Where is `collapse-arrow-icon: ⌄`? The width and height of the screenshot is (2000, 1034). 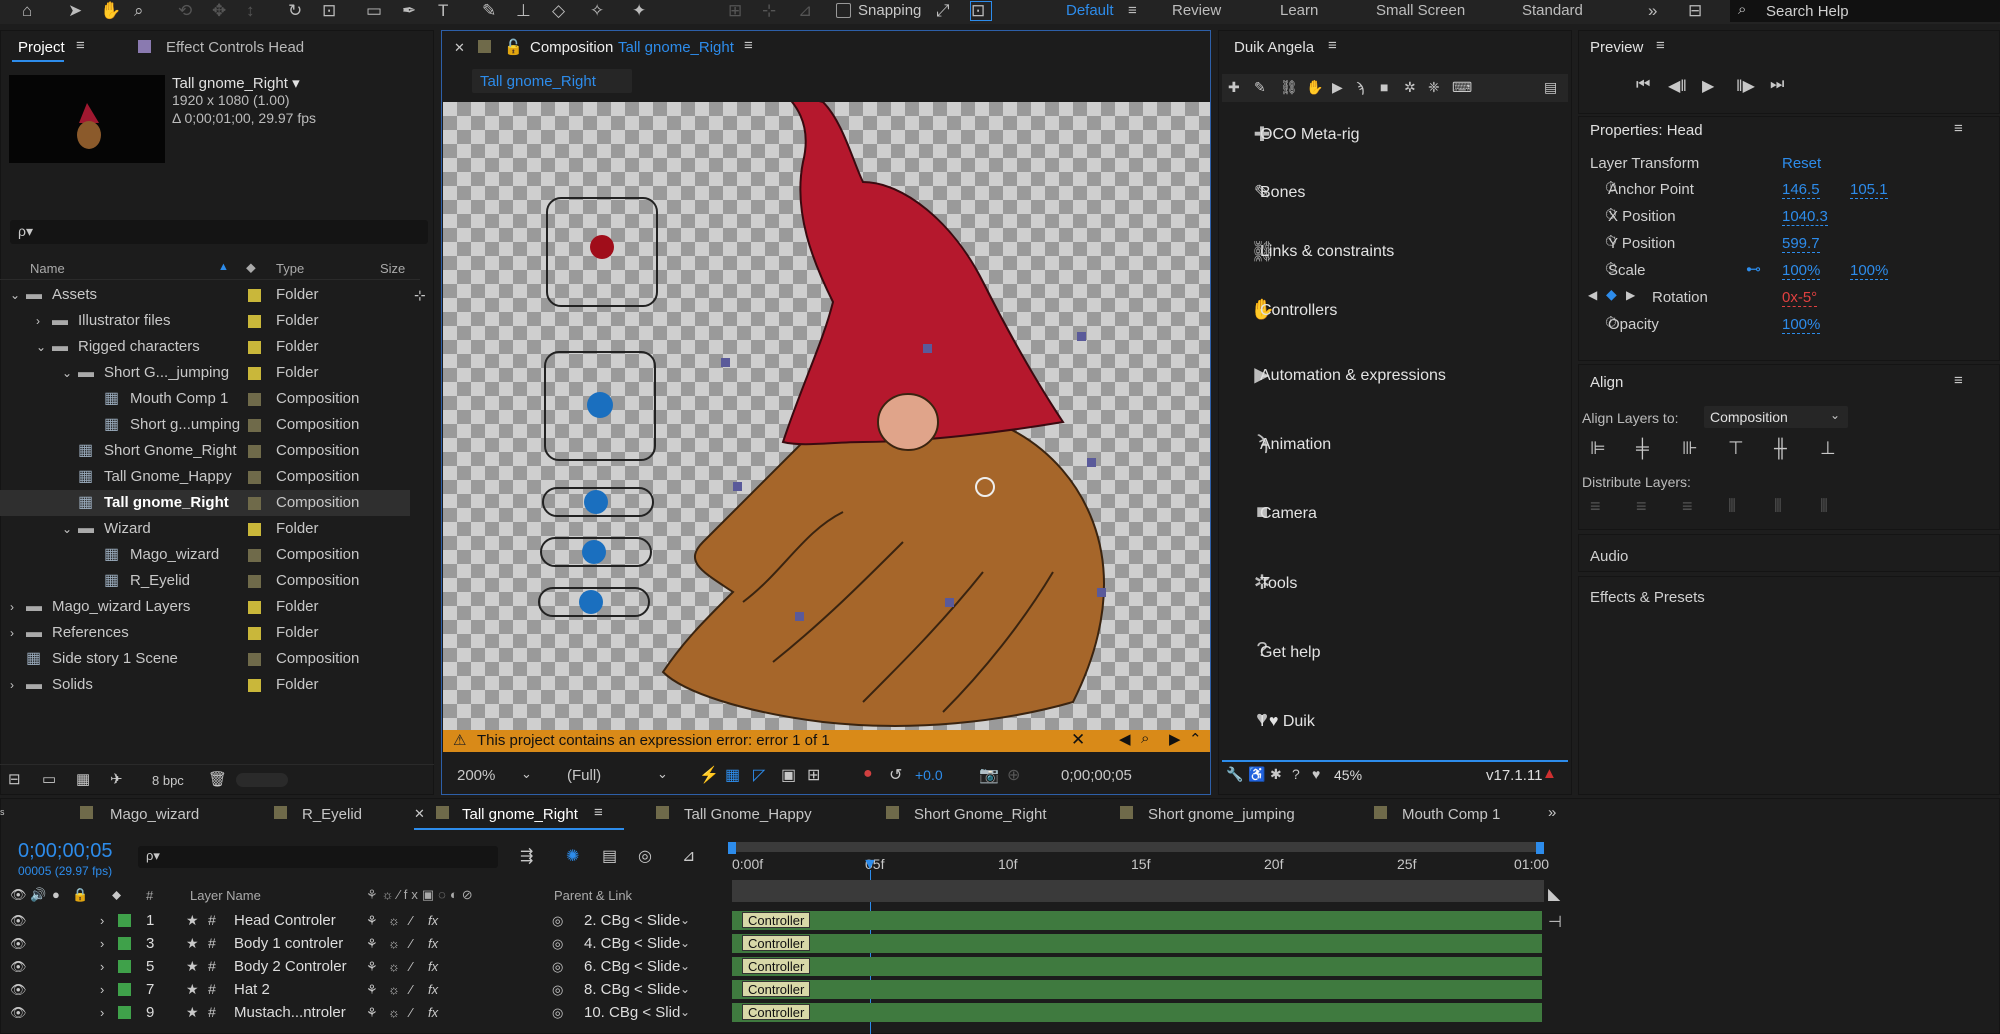 collapse-arrow-icon: ⌄ is located at coordinates (41, 347).